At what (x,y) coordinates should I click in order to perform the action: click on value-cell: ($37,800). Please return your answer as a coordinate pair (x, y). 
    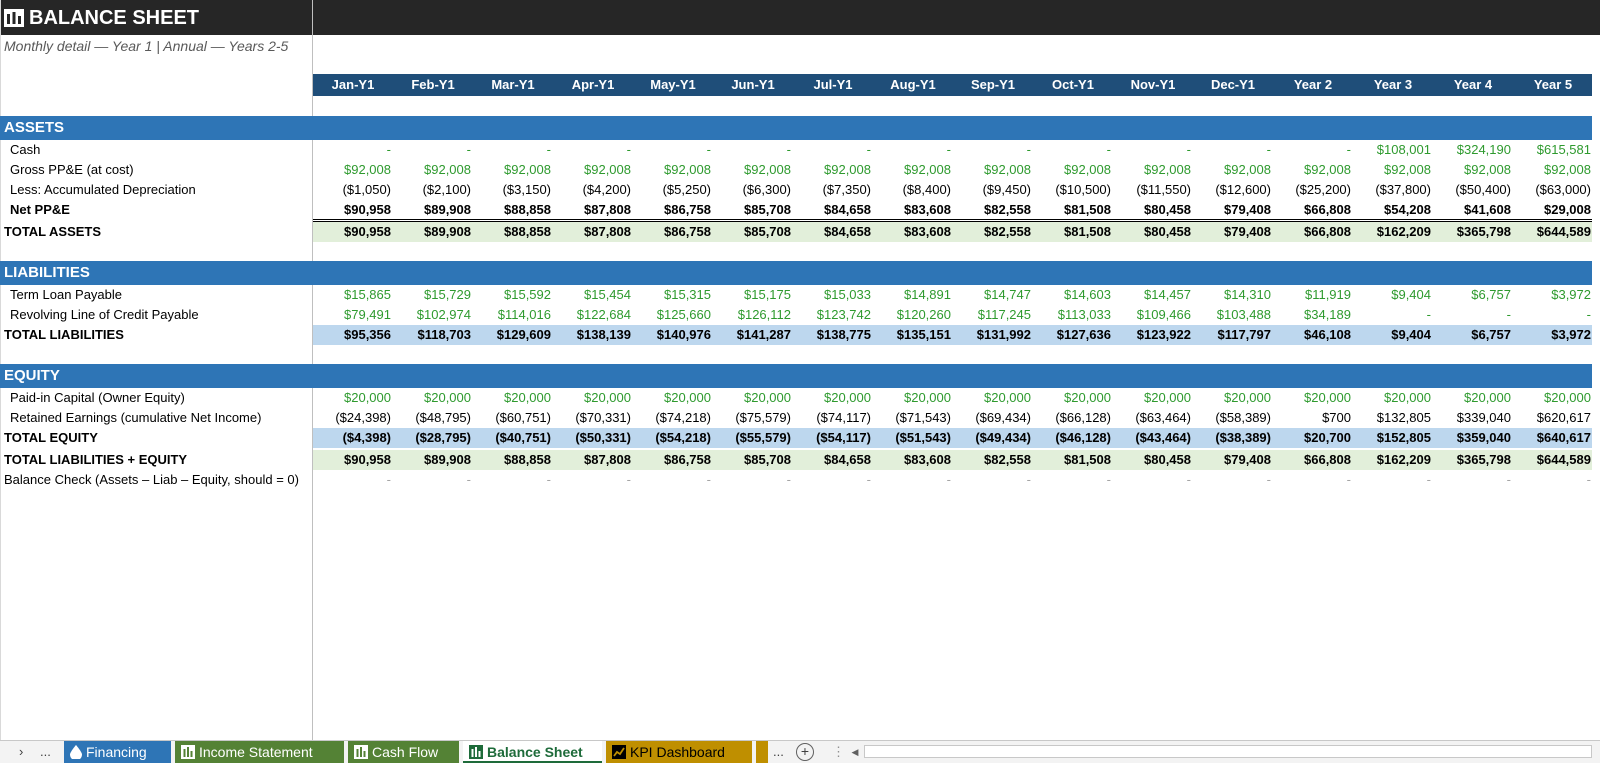
    Looking at the image, I should click on (1392, 190).